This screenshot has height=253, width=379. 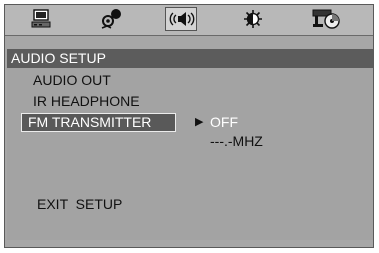 What do you see at coordinates (236, 141) in the screenshot?
I see `option-frequency: ---.-MHZ` at bounding box center [236, 141].